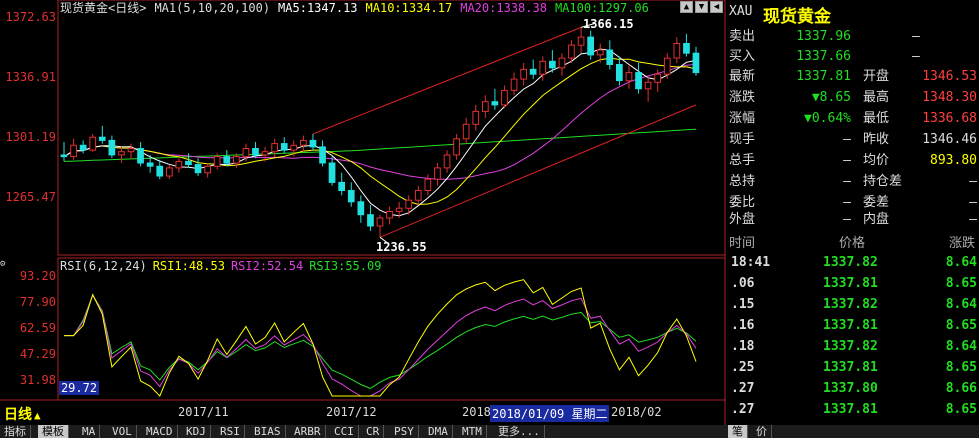  What do you see at coordinates (961, 304) in the screenshot?
I see `tick-change: 8.64` at bounding box center [961, 304].